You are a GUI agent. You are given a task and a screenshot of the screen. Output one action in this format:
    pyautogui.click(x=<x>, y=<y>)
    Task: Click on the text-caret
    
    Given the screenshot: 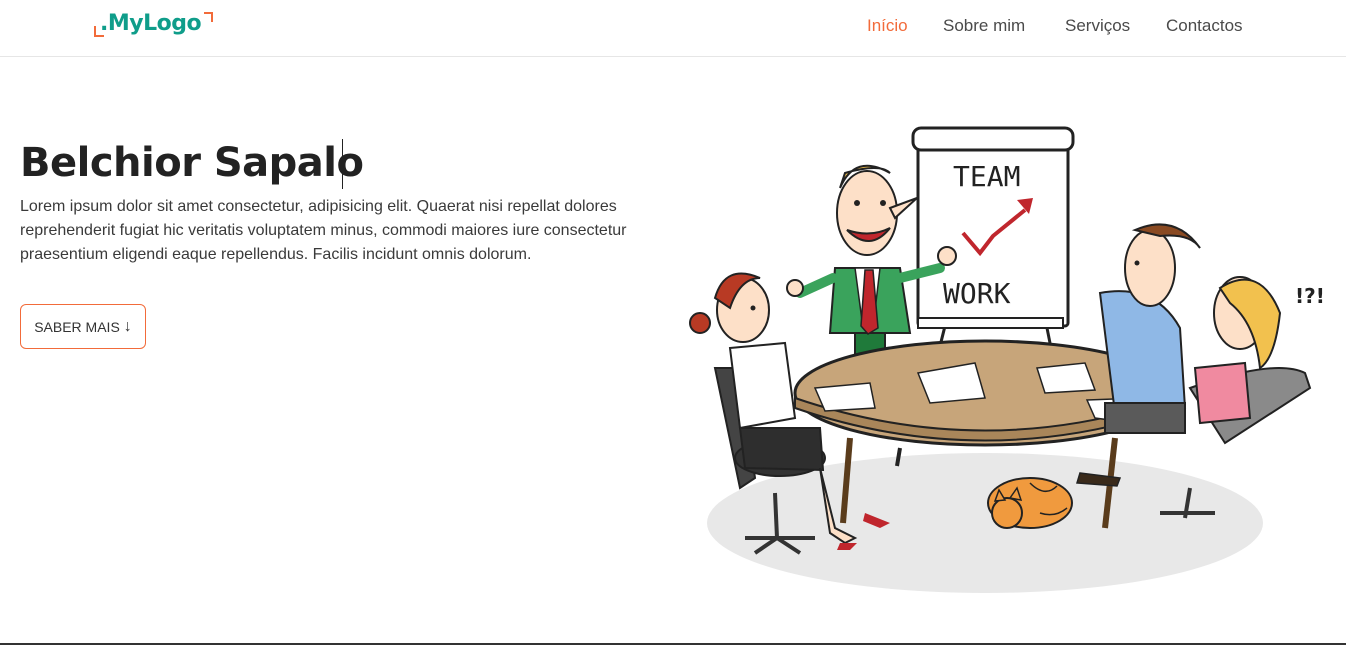 What is the action you would take?
    pyautogui.click(x=342, y=164)
    